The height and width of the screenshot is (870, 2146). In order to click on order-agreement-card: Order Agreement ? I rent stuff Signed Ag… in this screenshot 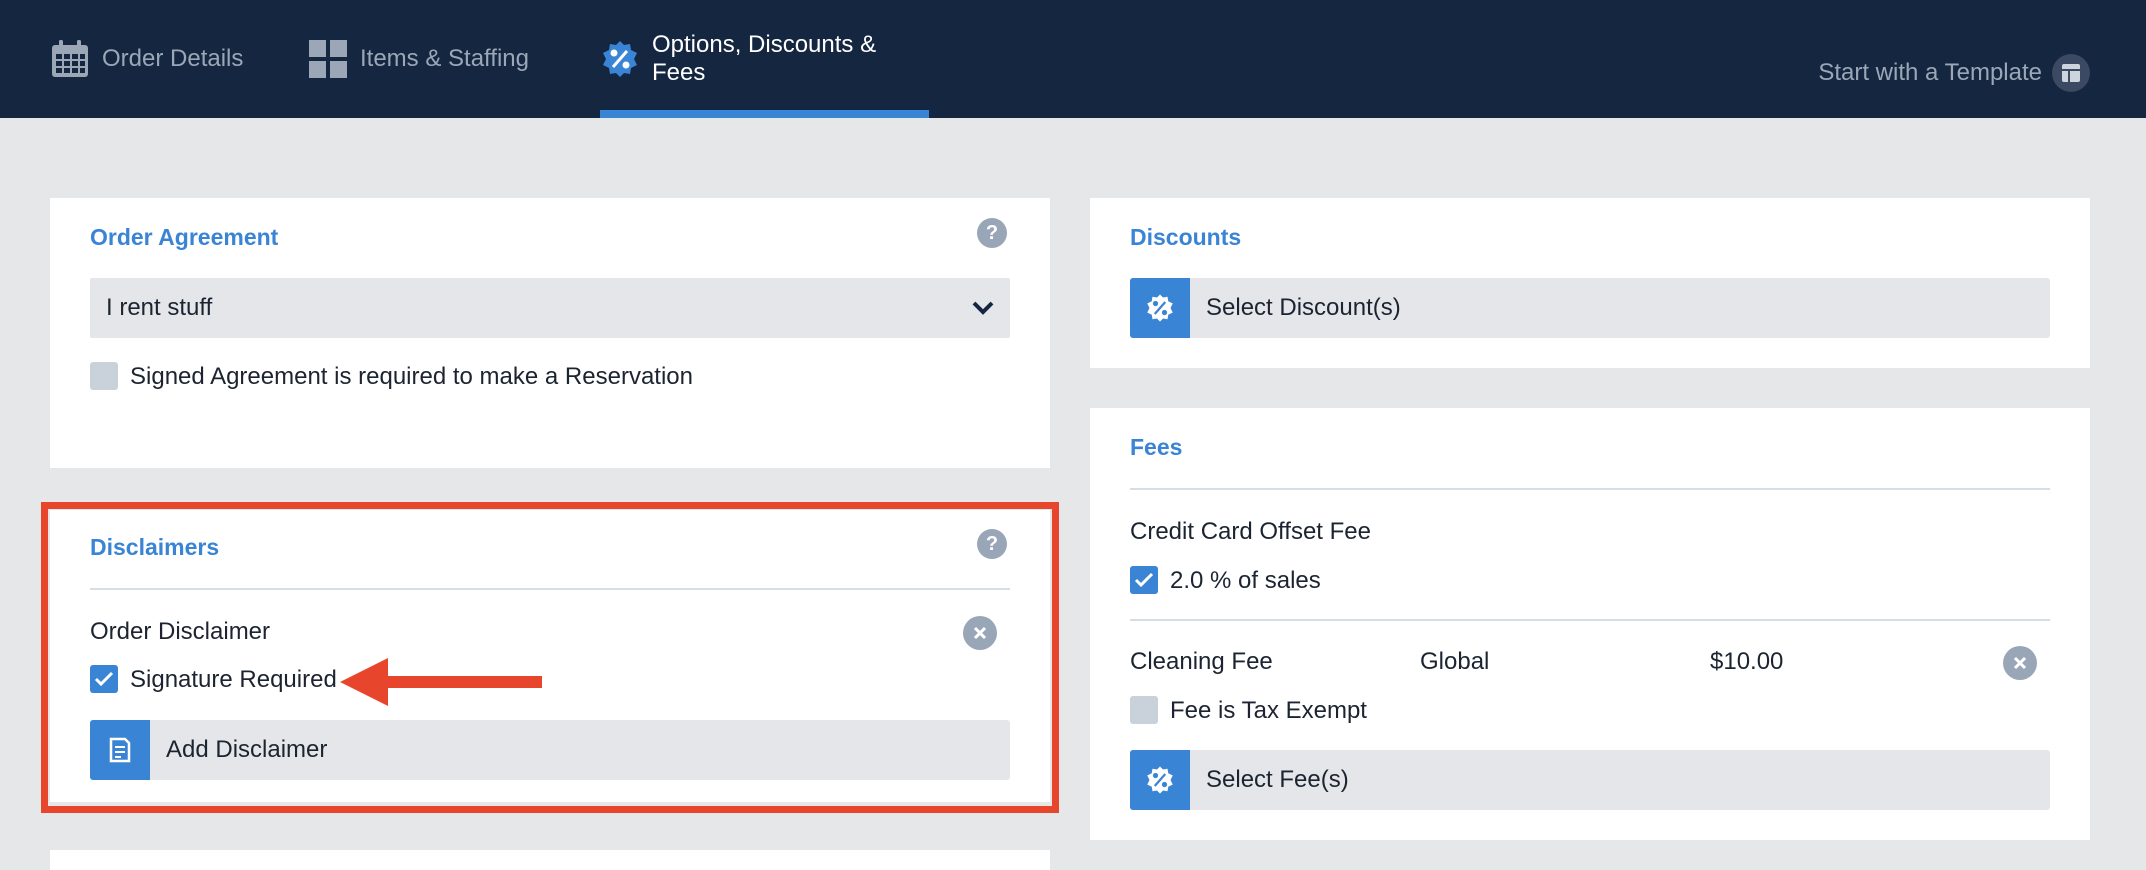, I will do `click(550, 333)`.